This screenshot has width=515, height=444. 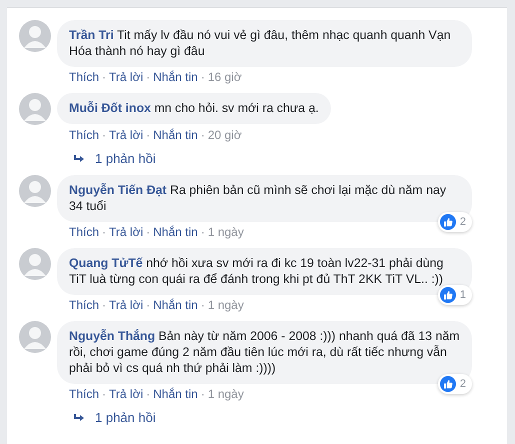 I want to click on comment-text: Quang TửTế nhớ hồi xưa sv mới ra đi kc 19 toàn lv22-31 phải dùng TiT luà từng con quái ra để đánh trong khi pt đủ ThT 2KK TiT VL.. :)), so click(x=256, y=271).